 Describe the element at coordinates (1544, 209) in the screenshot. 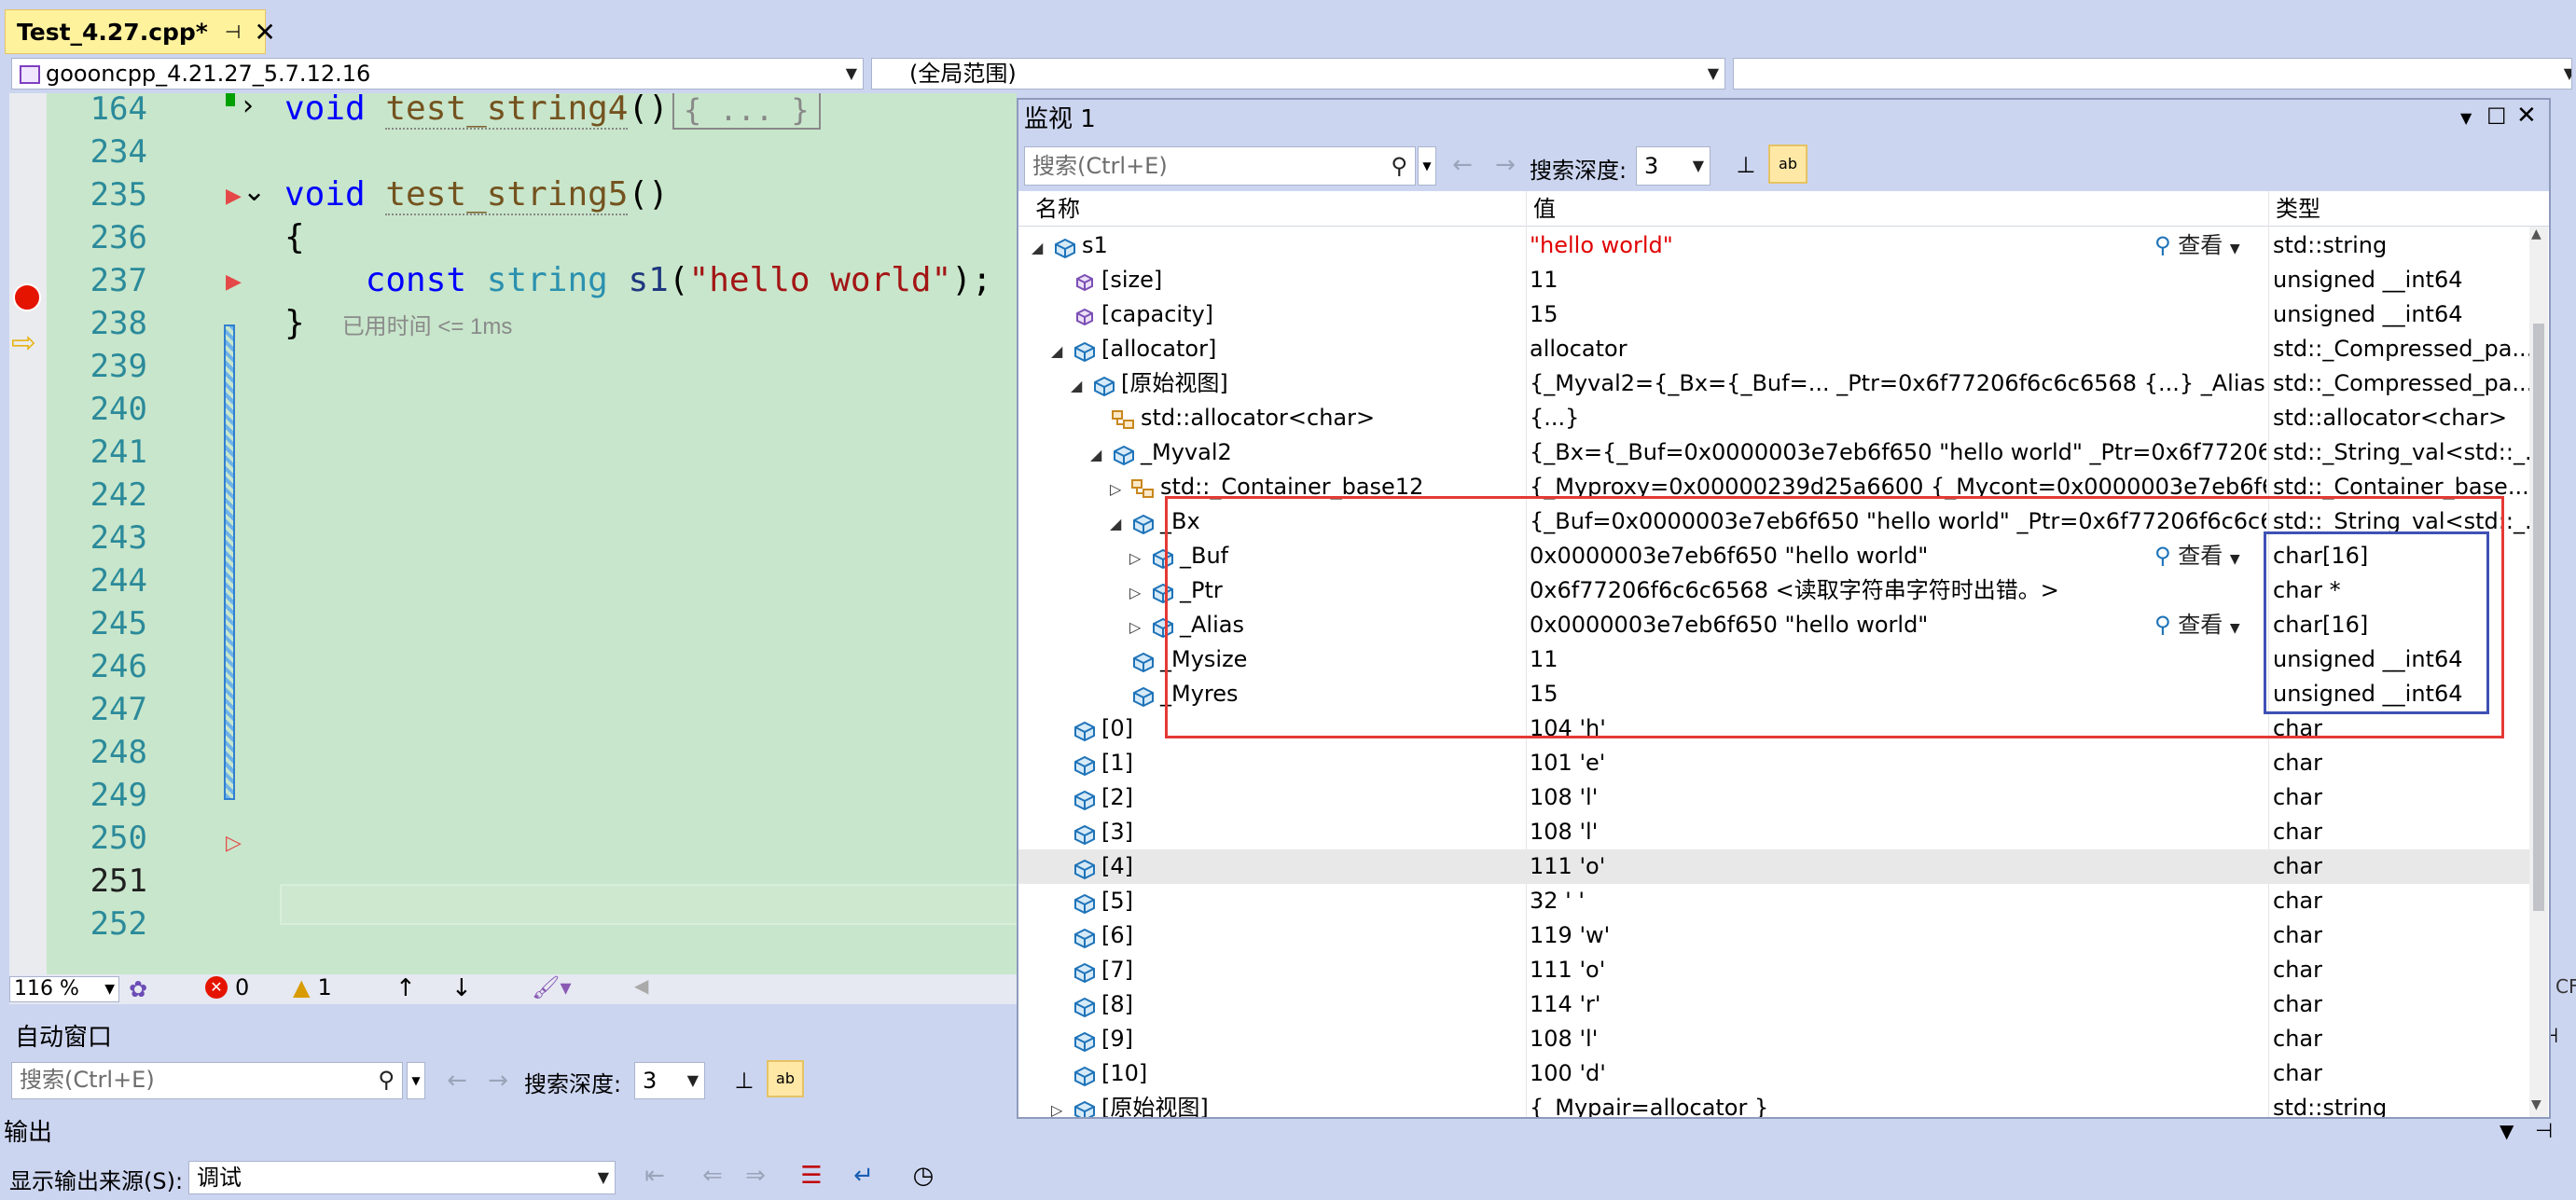

I see `column-value-header: 值` at that location.